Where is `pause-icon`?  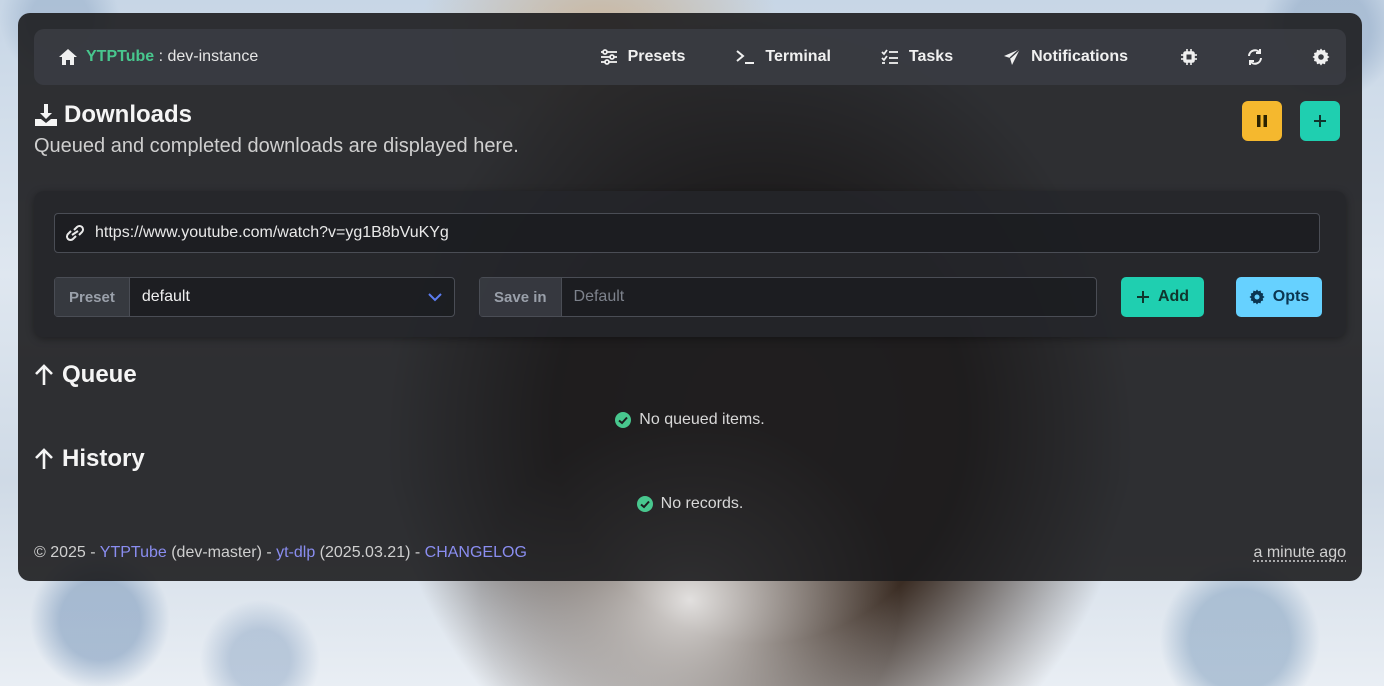
pause-icon is located at coordinates (1262, 121).